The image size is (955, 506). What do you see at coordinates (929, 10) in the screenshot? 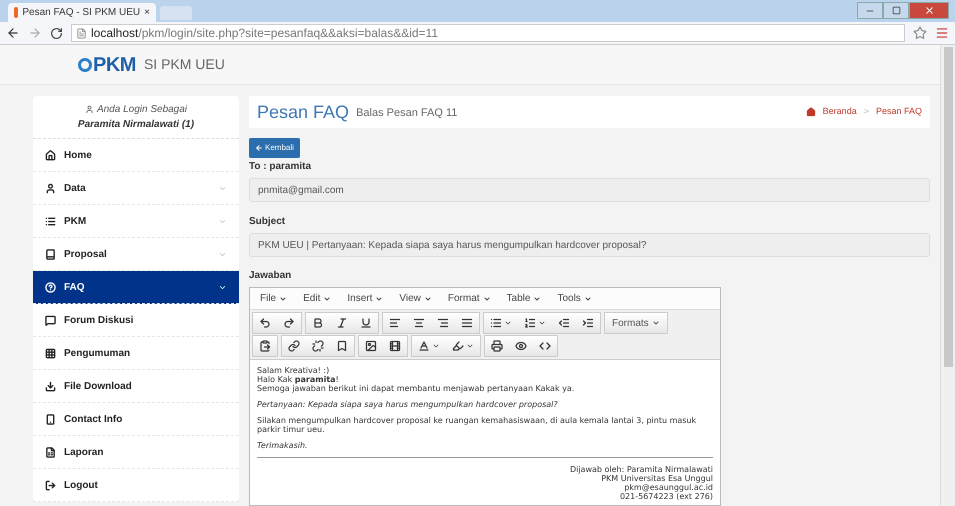
I see `close-button` at bounding box center [929, 10].